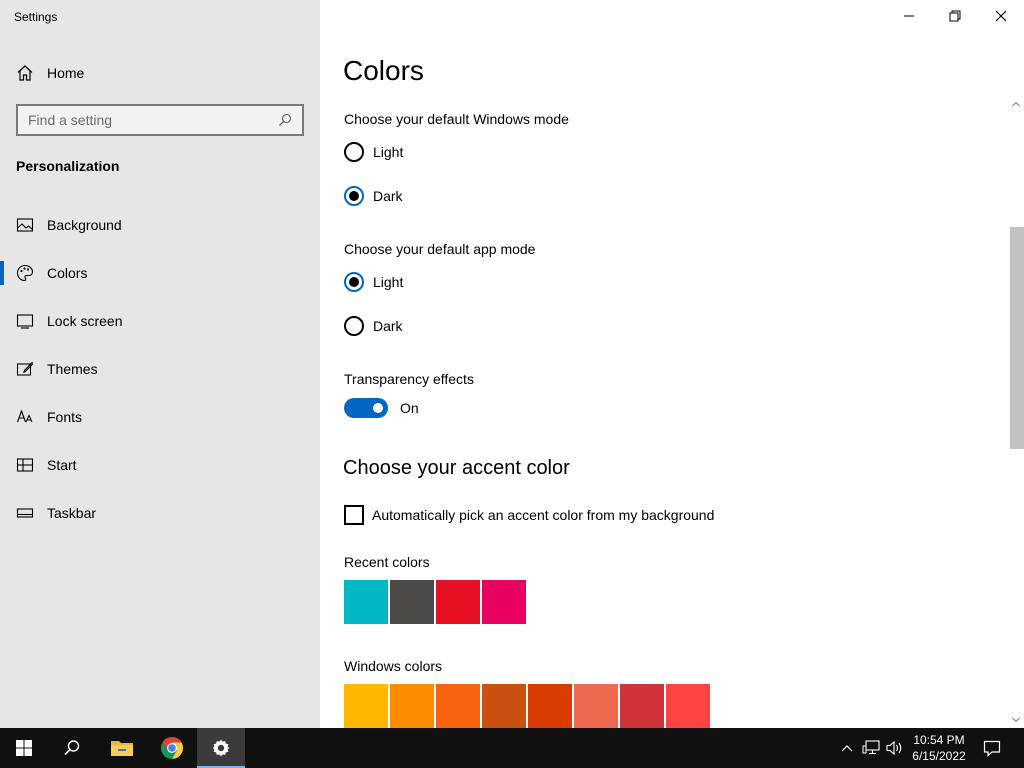  I want to click on sidebar-home: Home, so click(160, 73).